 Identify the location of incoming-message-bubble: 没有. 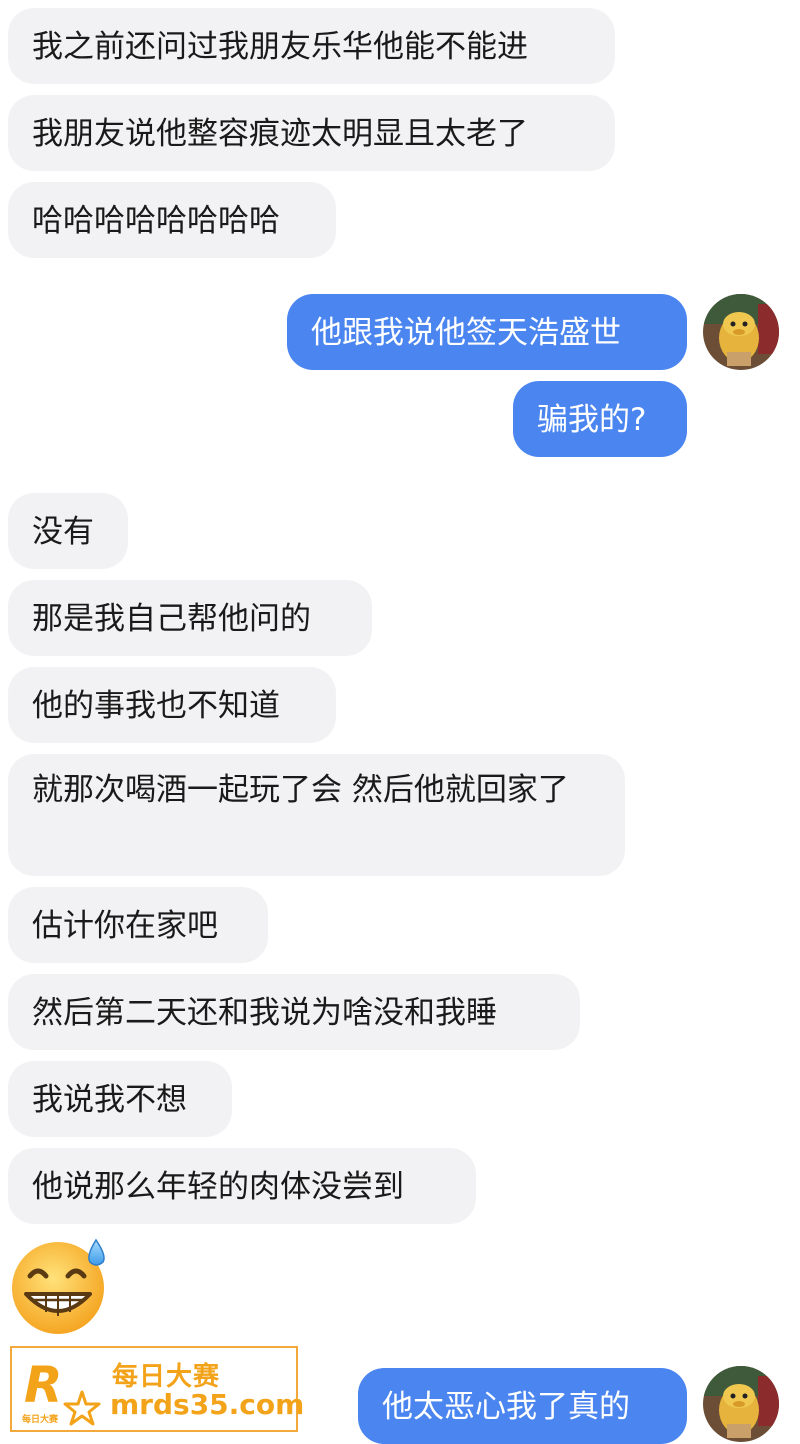
(68, 531).